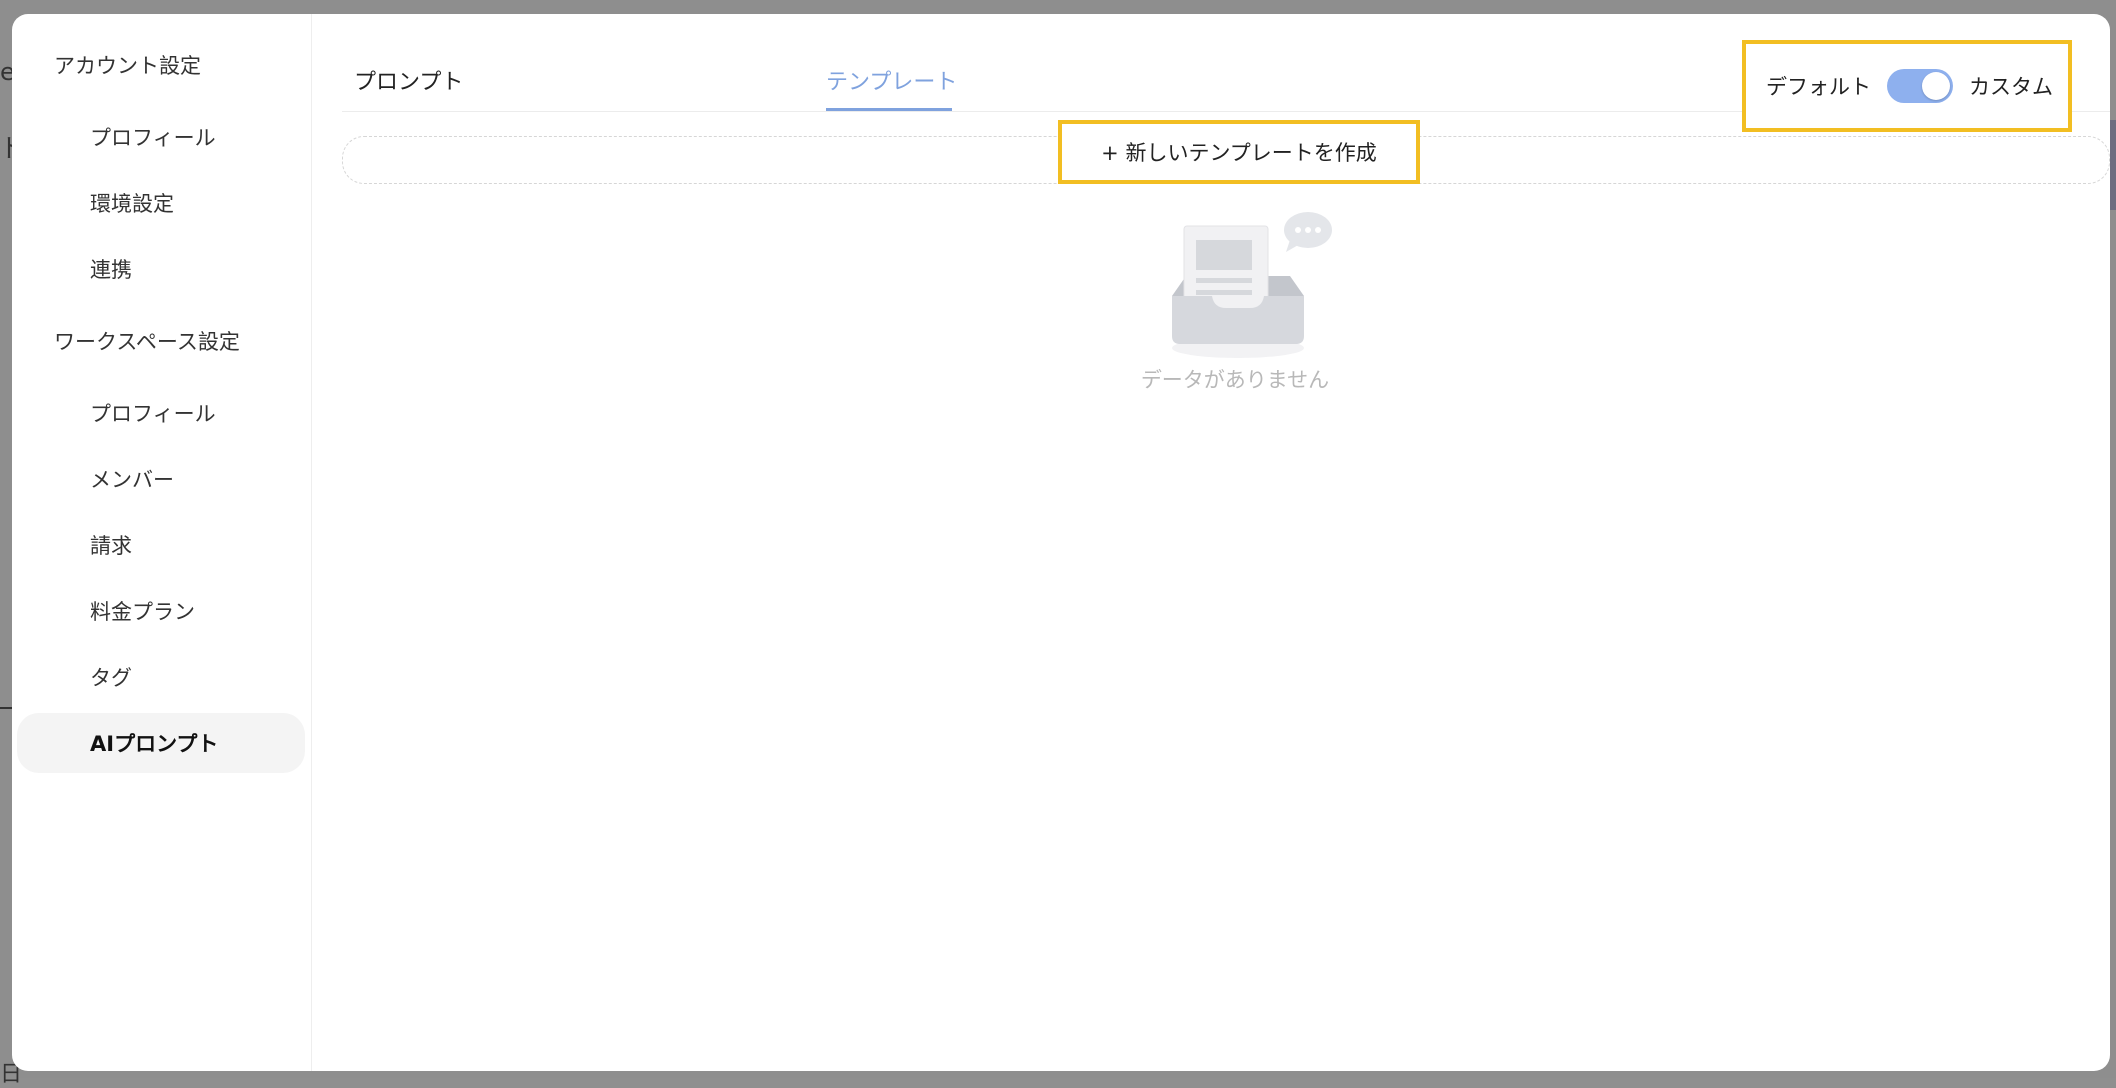 This screenshot has height=1088, width=2116. Describe the element at coordinates (153, 413) in the screenshot. I see `sidebar-item-workspace-profile: プロフィール` at that location.